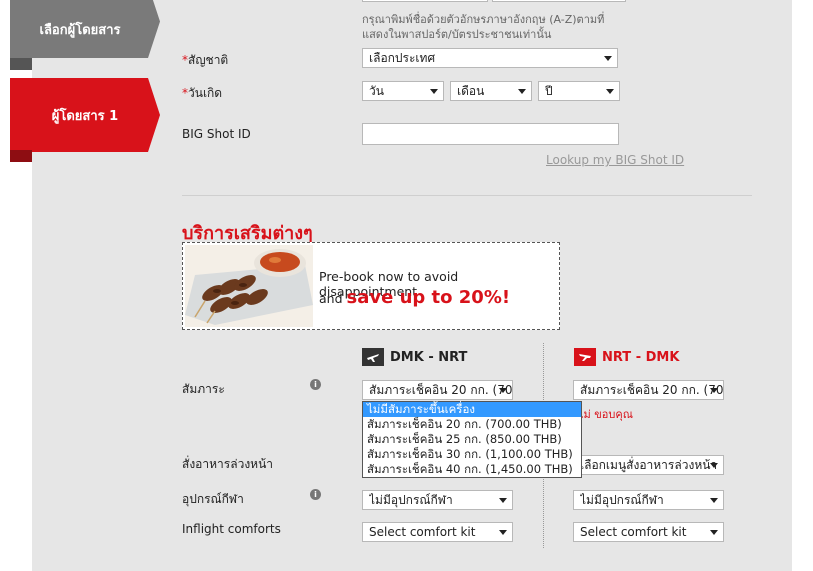  Describe the element at coordinates (472, 454) in the screenshot. I see `baggage-option: สัมภาระเช็คอิน 30 กก. (1,100.00 THB)` at that location.